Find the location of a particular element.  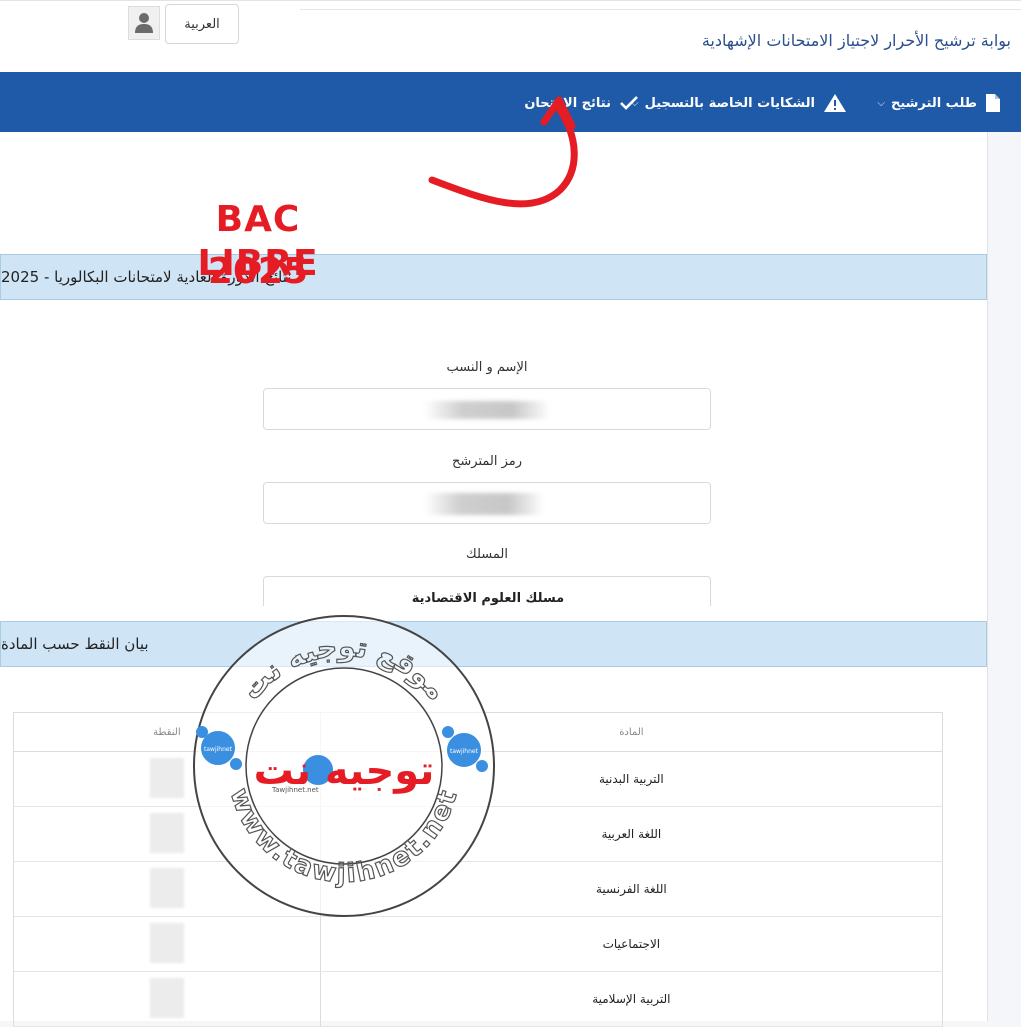

chevron-down-icon: ⌵ is located at coordinates (881, 103).